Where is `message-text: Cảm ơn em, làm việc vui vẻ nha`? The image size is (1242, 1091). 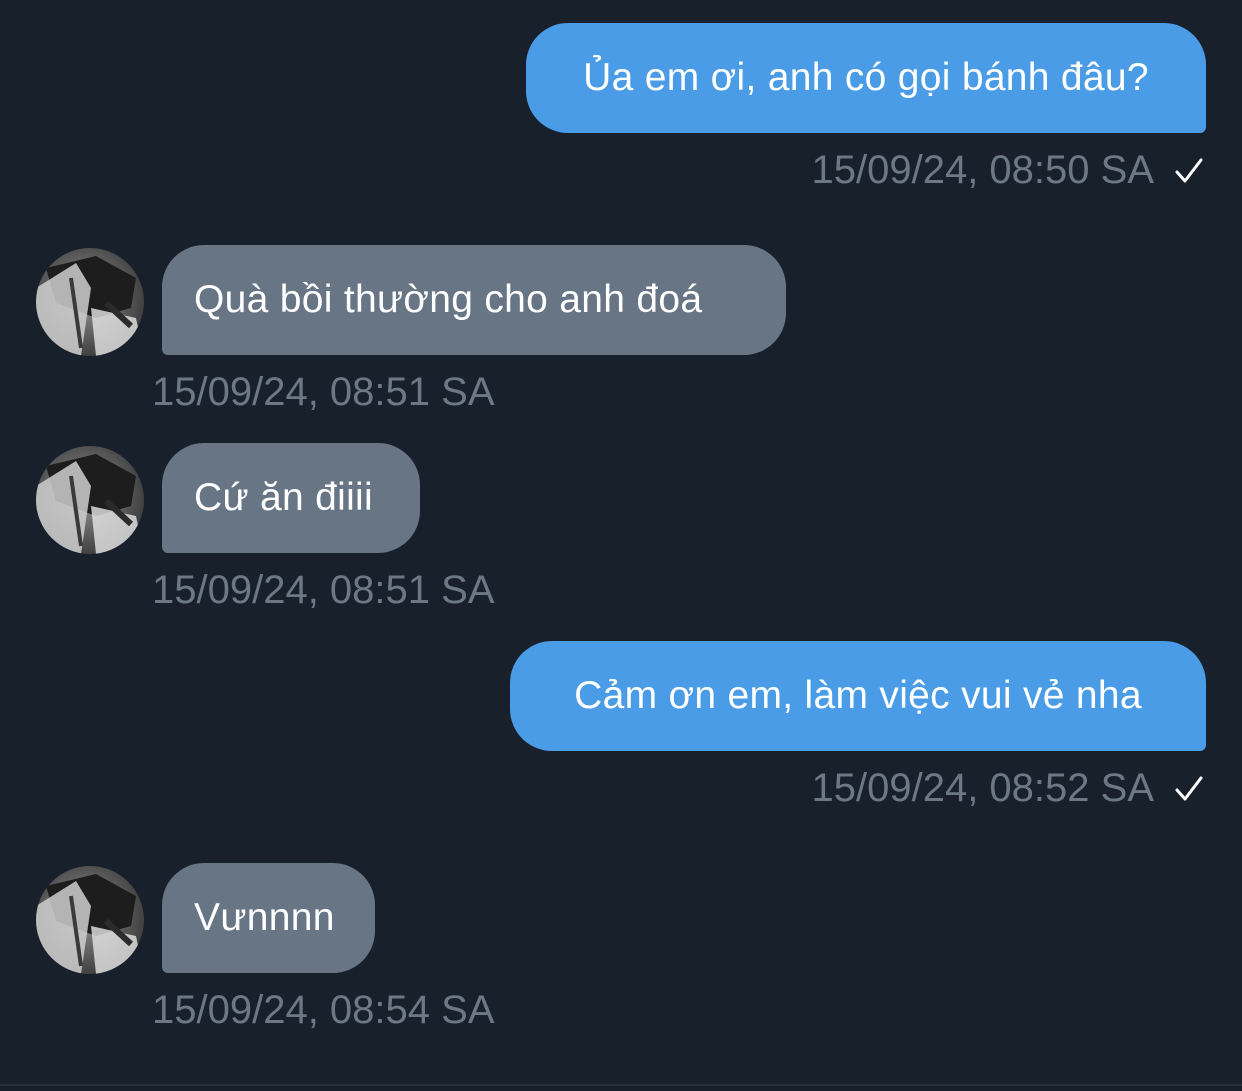
message-text: Cảm ơn em, làm việc vui vẻ nha is located at coordinates (858, 695).